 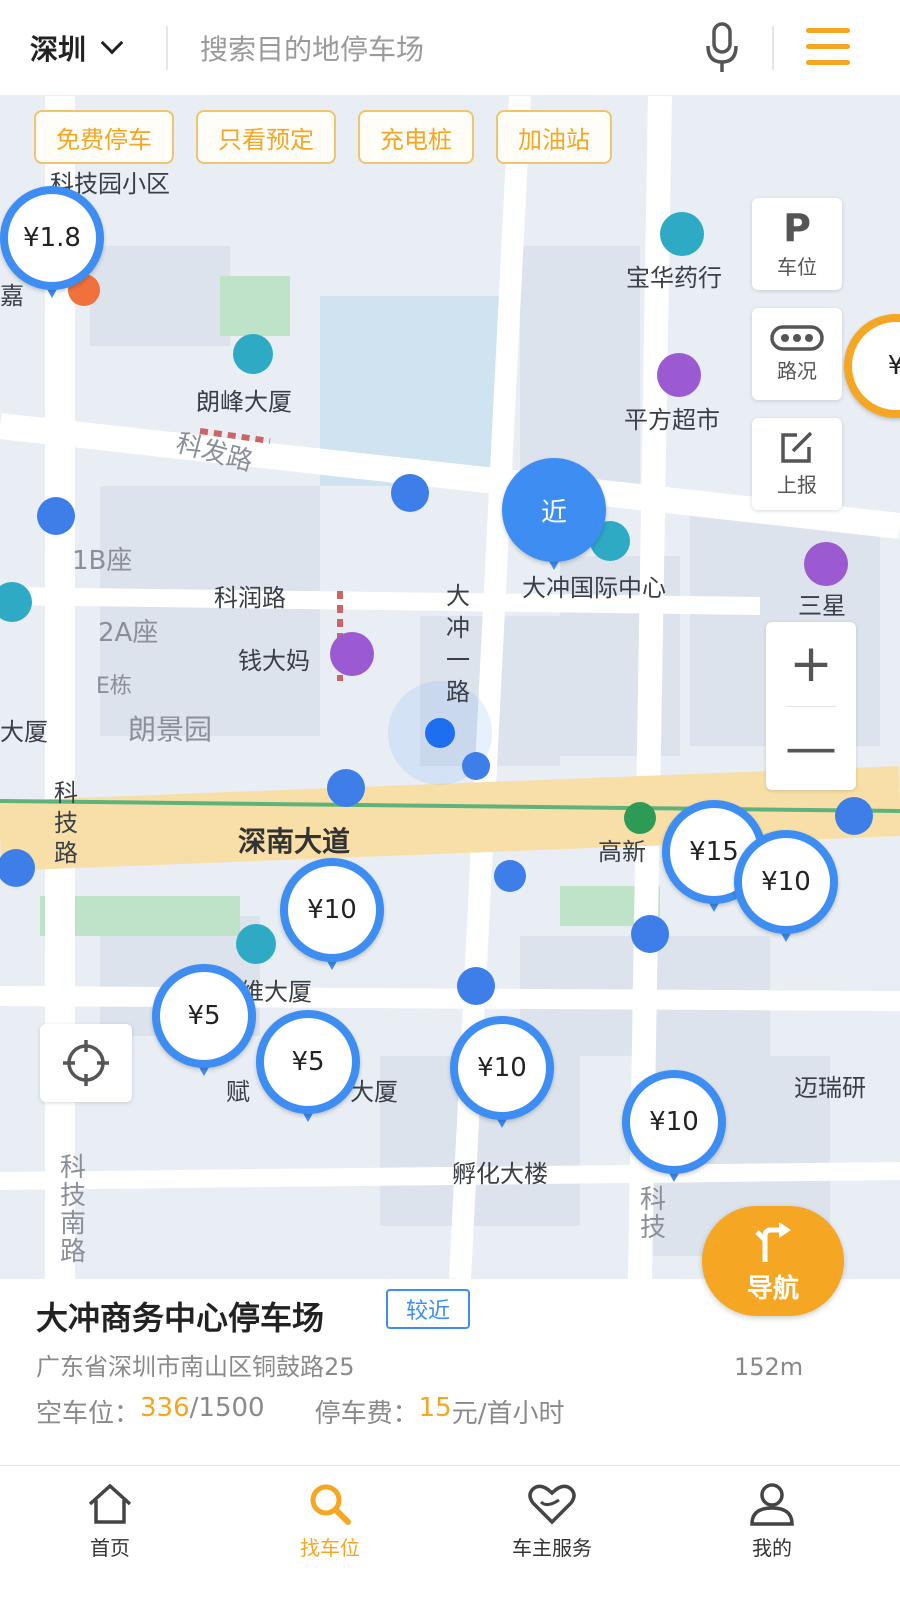 What do you see at coordinates (797, 484) in the screenshot?
I see `report-label: 上报` at bounding box center [797, 484].